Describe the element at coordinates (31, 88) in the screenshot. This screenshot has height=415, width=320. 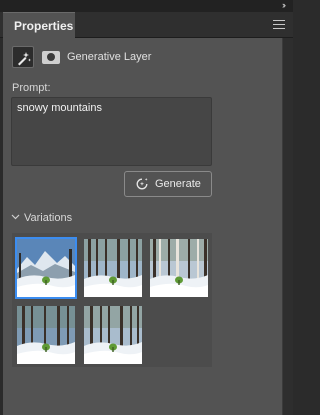
I see `prompt-label: Prompt:` at that location.